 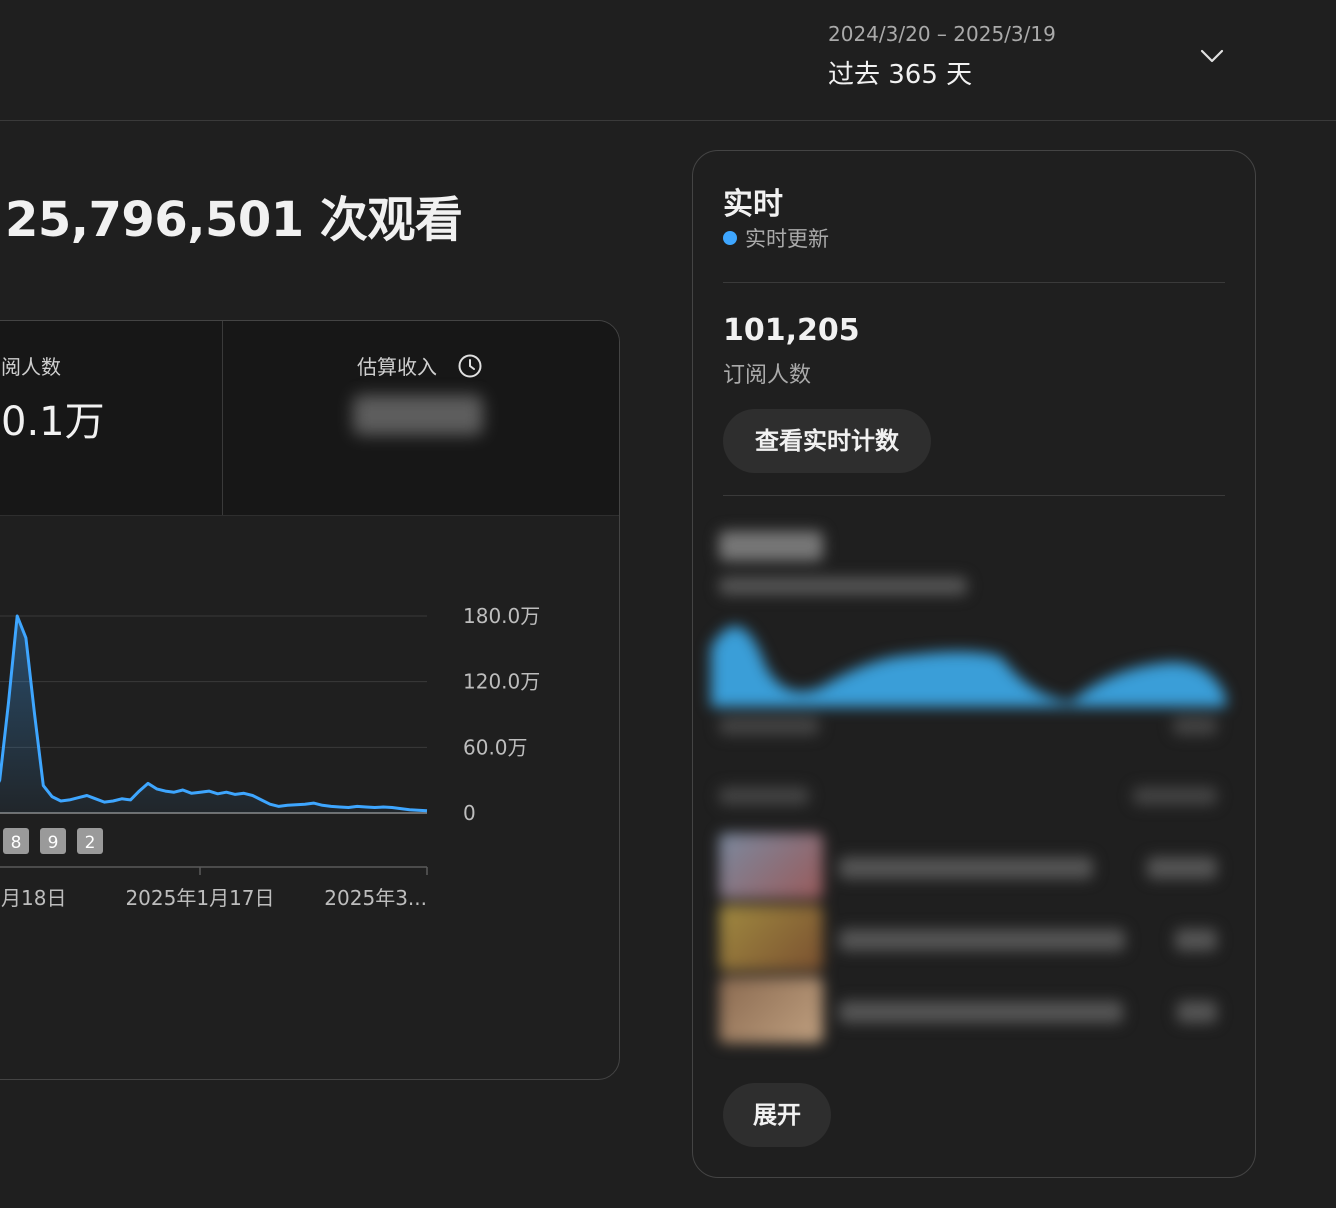 What do you see at coordinates (968, 666) in the screenshot?
I see `blurred-sparkline` at bounding box center [968, 666].